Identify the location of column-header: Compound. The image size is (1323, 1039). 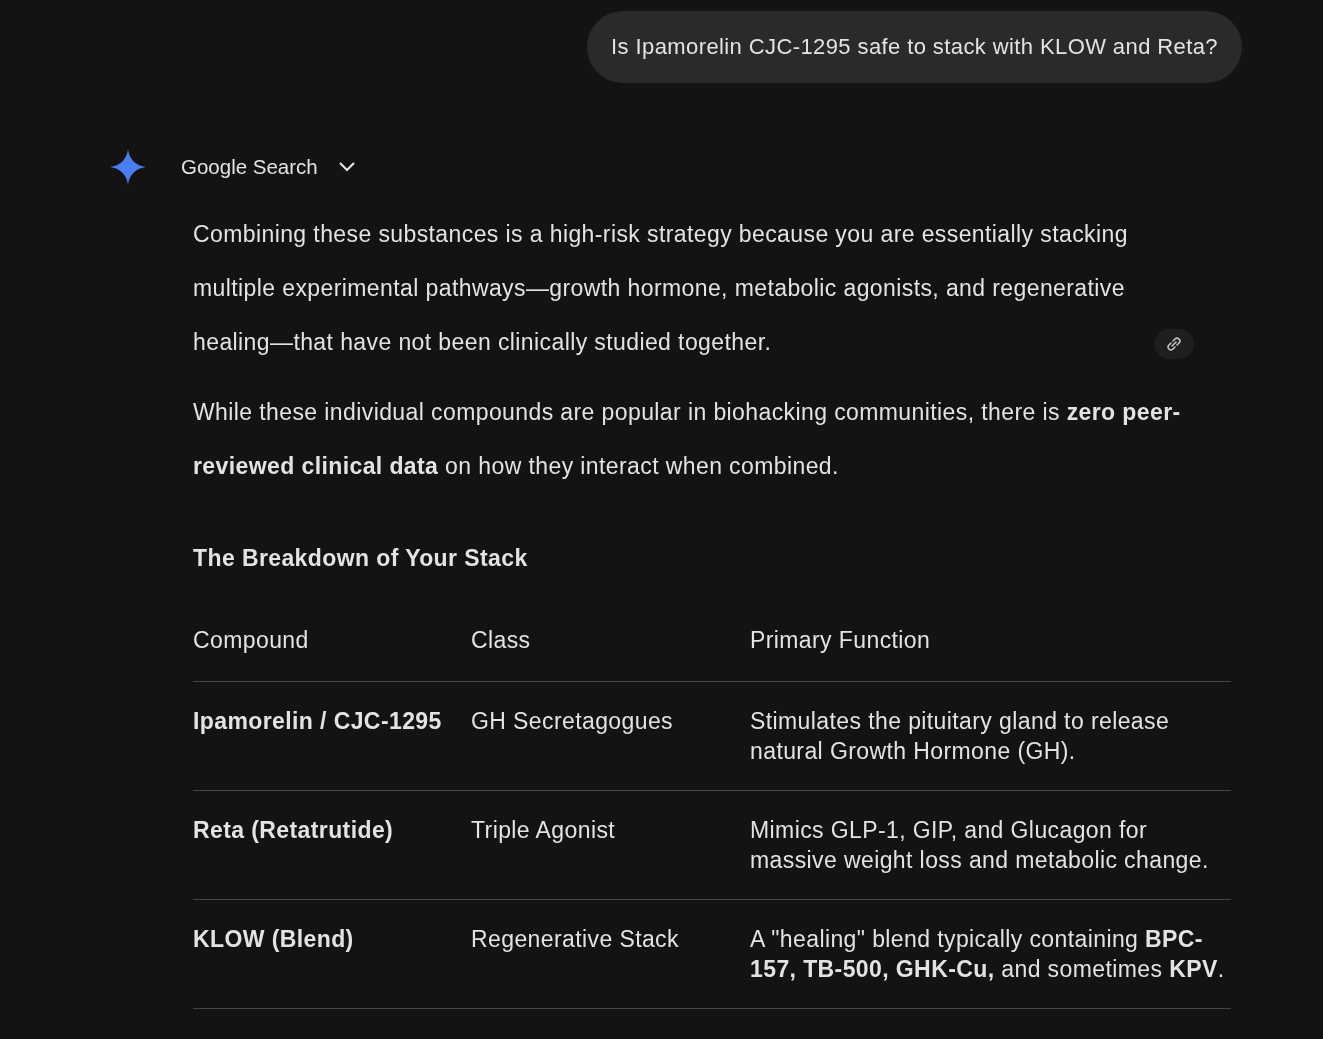
(332, 653).